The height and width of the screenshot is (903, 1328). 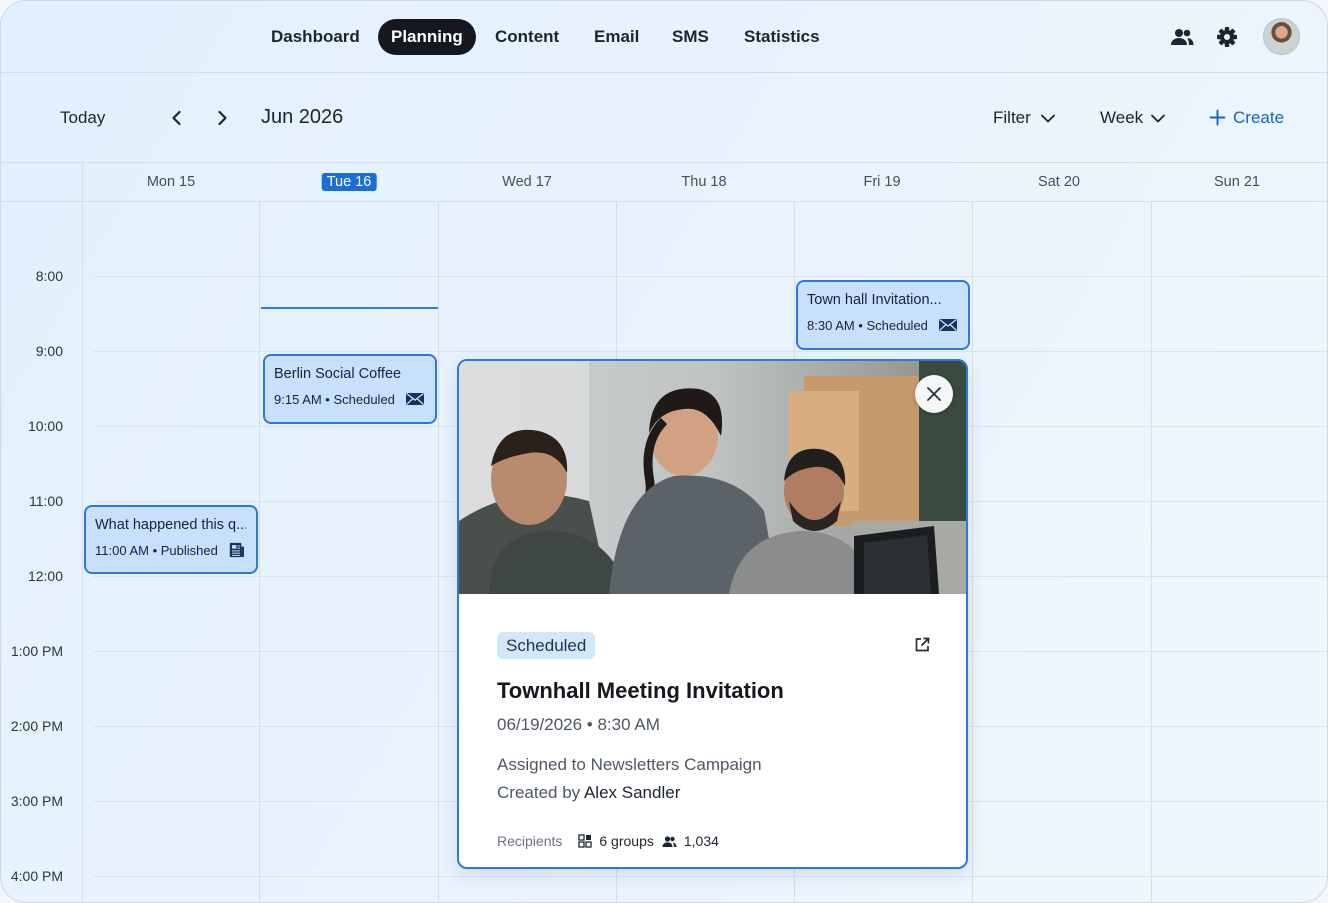 I want to click on time-label: 4:00 PM, so click(x=36, y=876).